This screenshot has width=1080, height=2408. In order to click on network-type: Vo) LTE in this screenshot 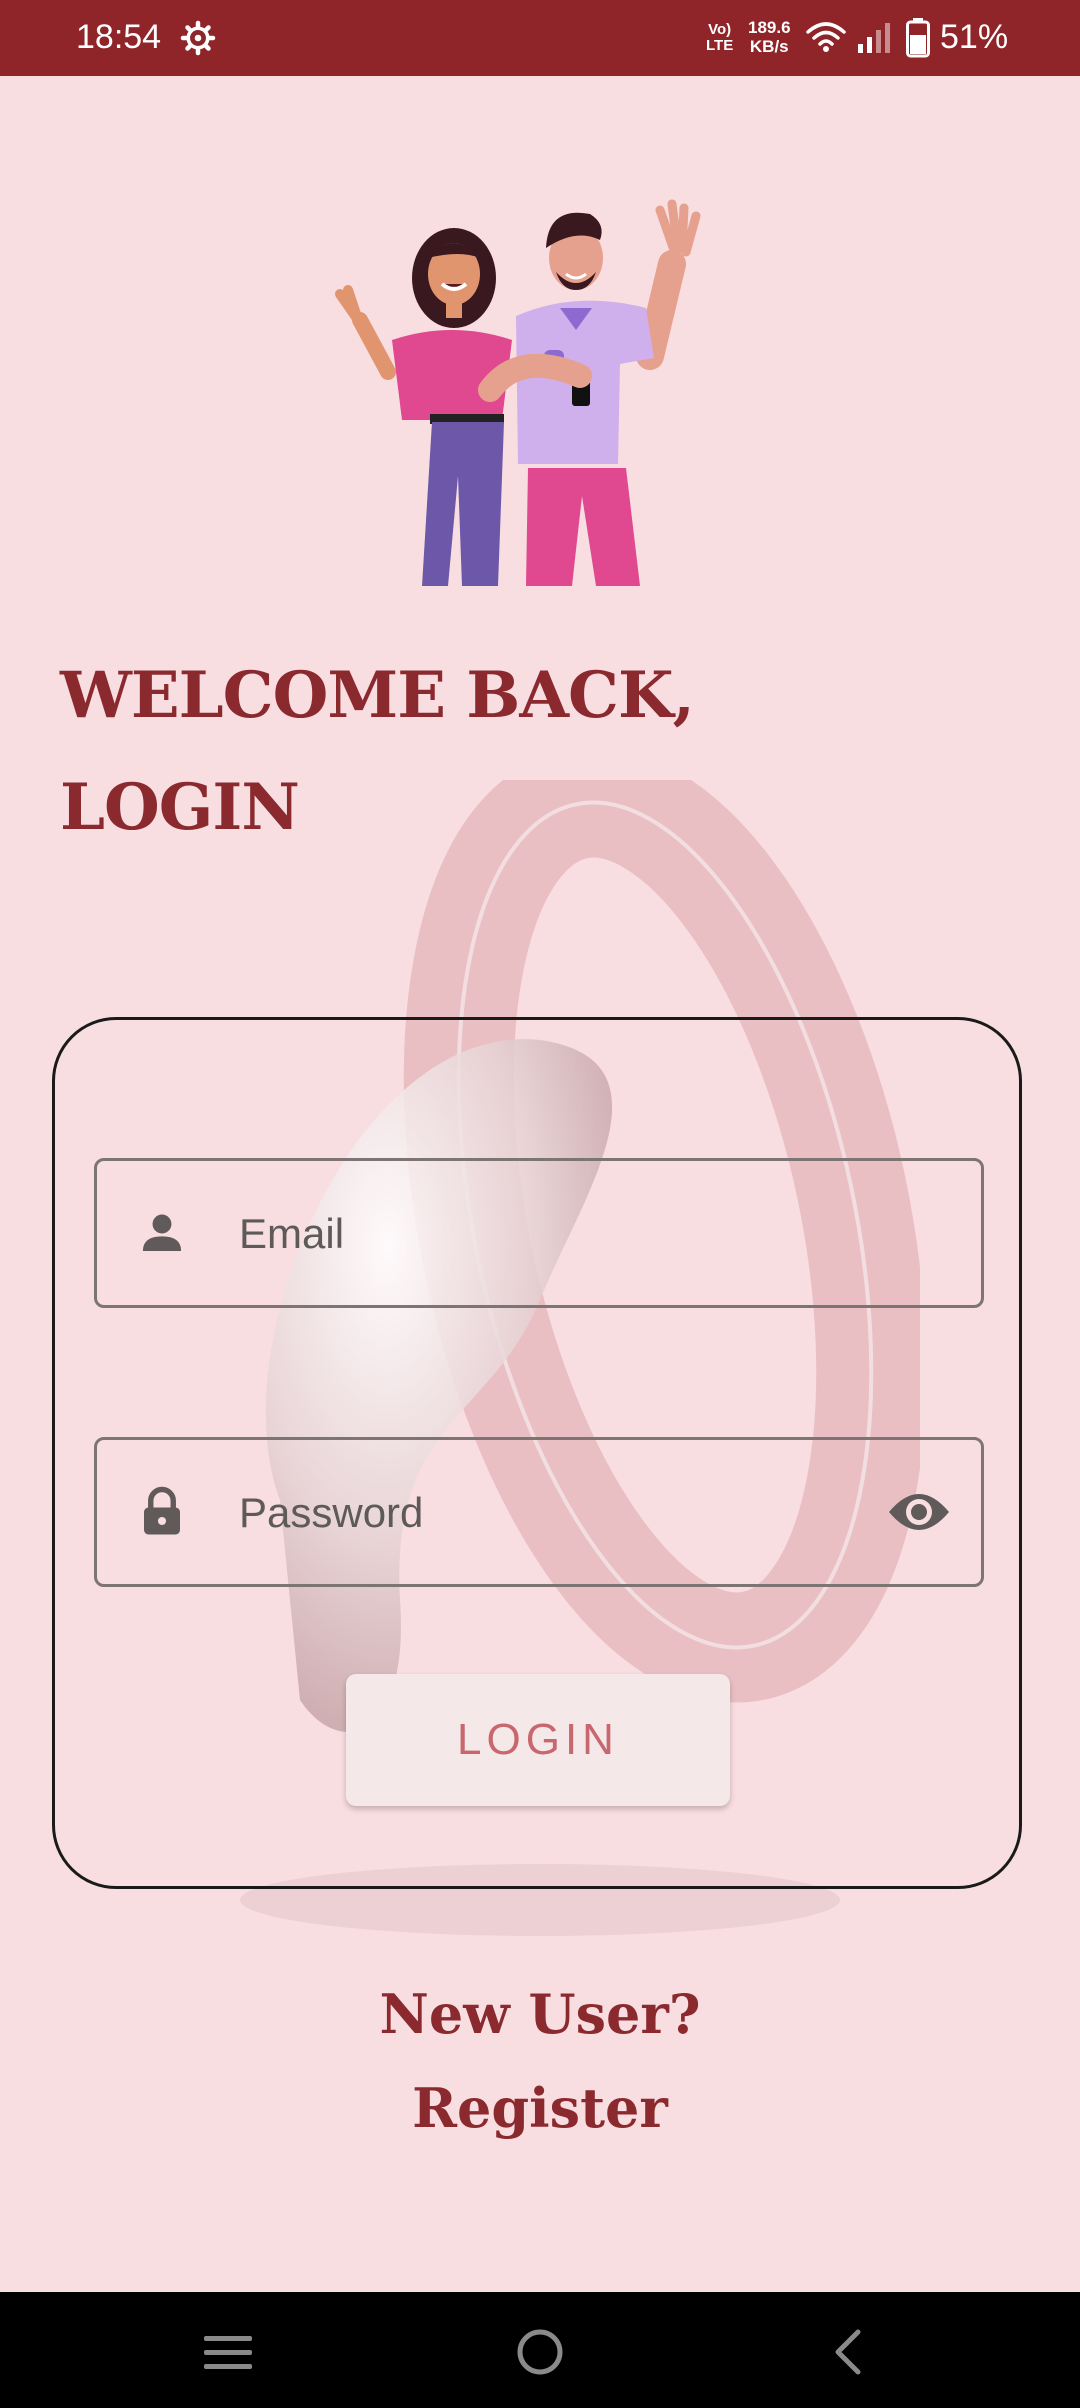, I will do `click(720, 37)`.